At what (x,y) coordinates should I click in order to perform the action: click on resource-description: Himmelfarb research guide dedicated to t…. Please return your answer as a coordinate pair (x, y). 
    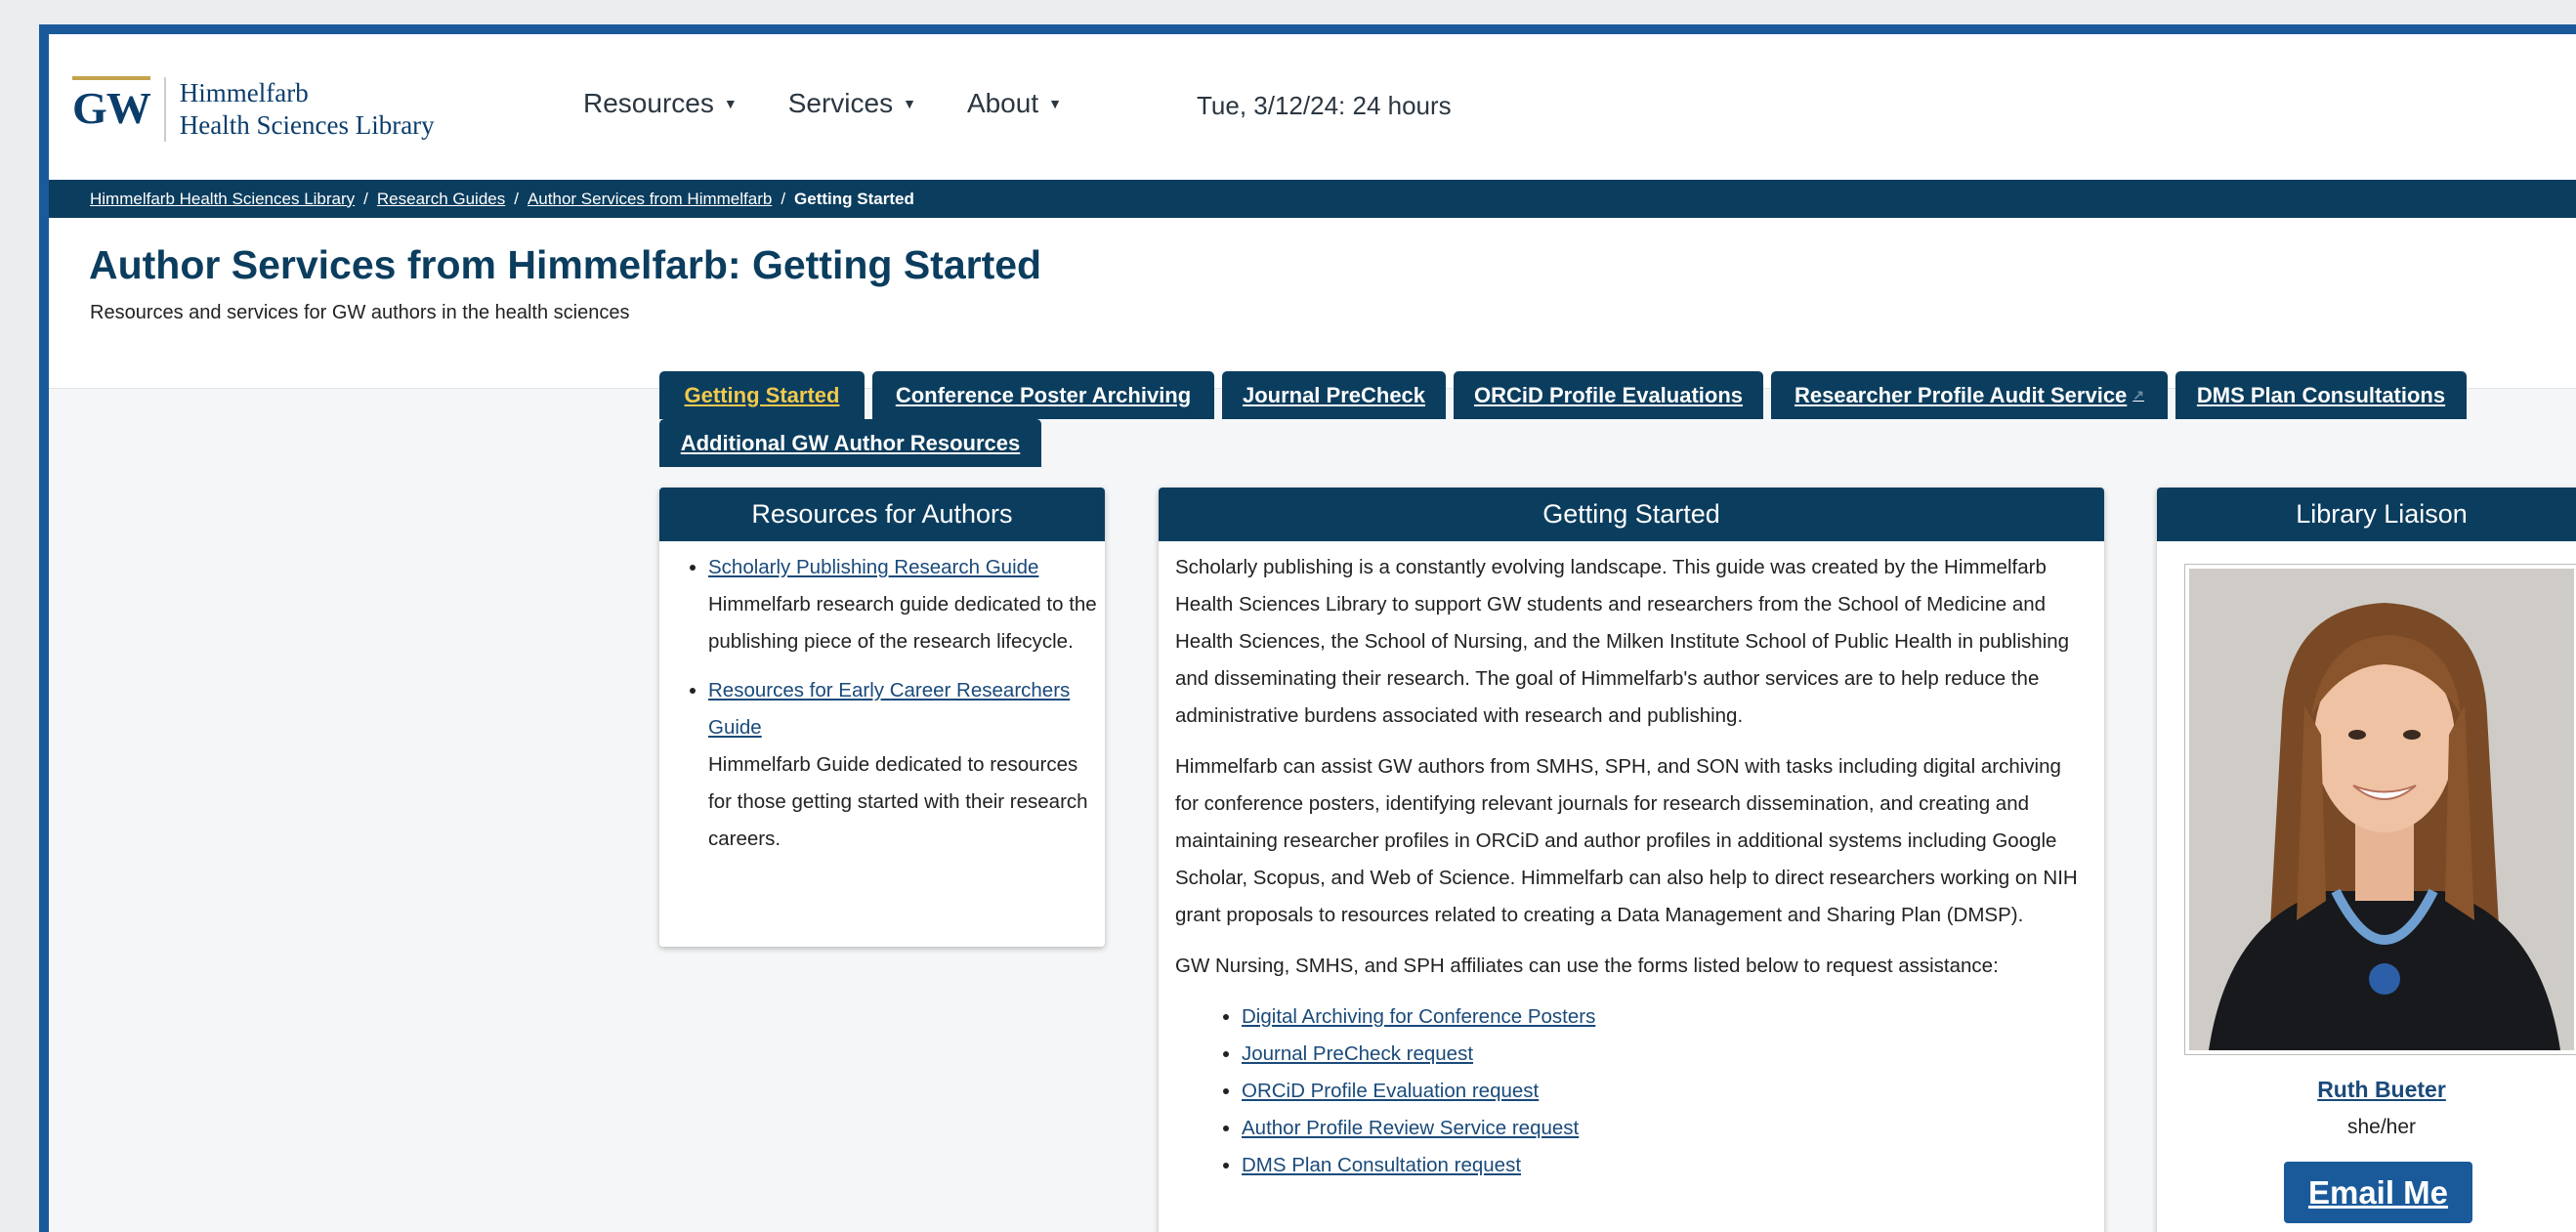
    Looking at the image, I should click on (902, 623).